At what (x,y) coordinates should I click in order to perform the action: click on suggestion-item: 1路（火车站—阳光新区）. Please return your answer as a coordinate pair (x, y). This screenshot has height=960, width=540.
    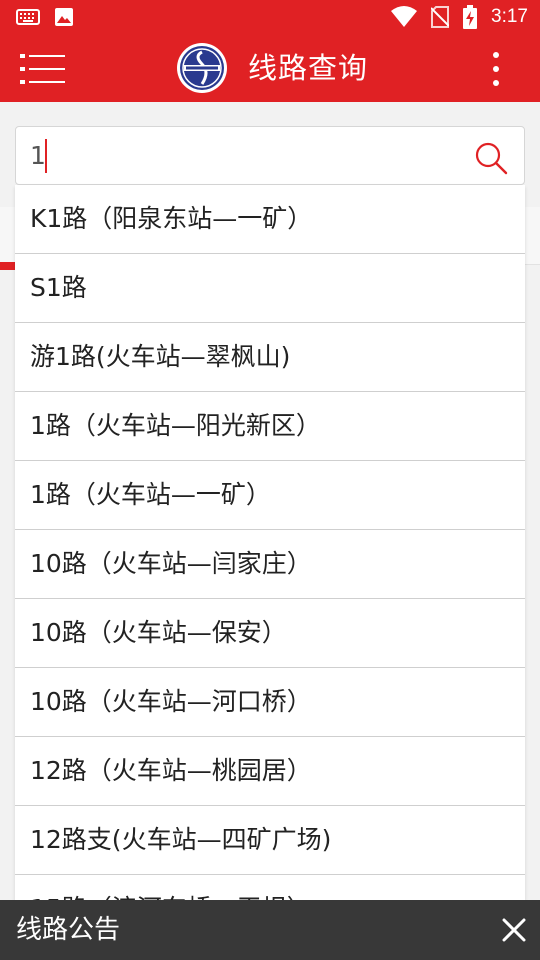
    Looking at the image, I should click on (270, 426).